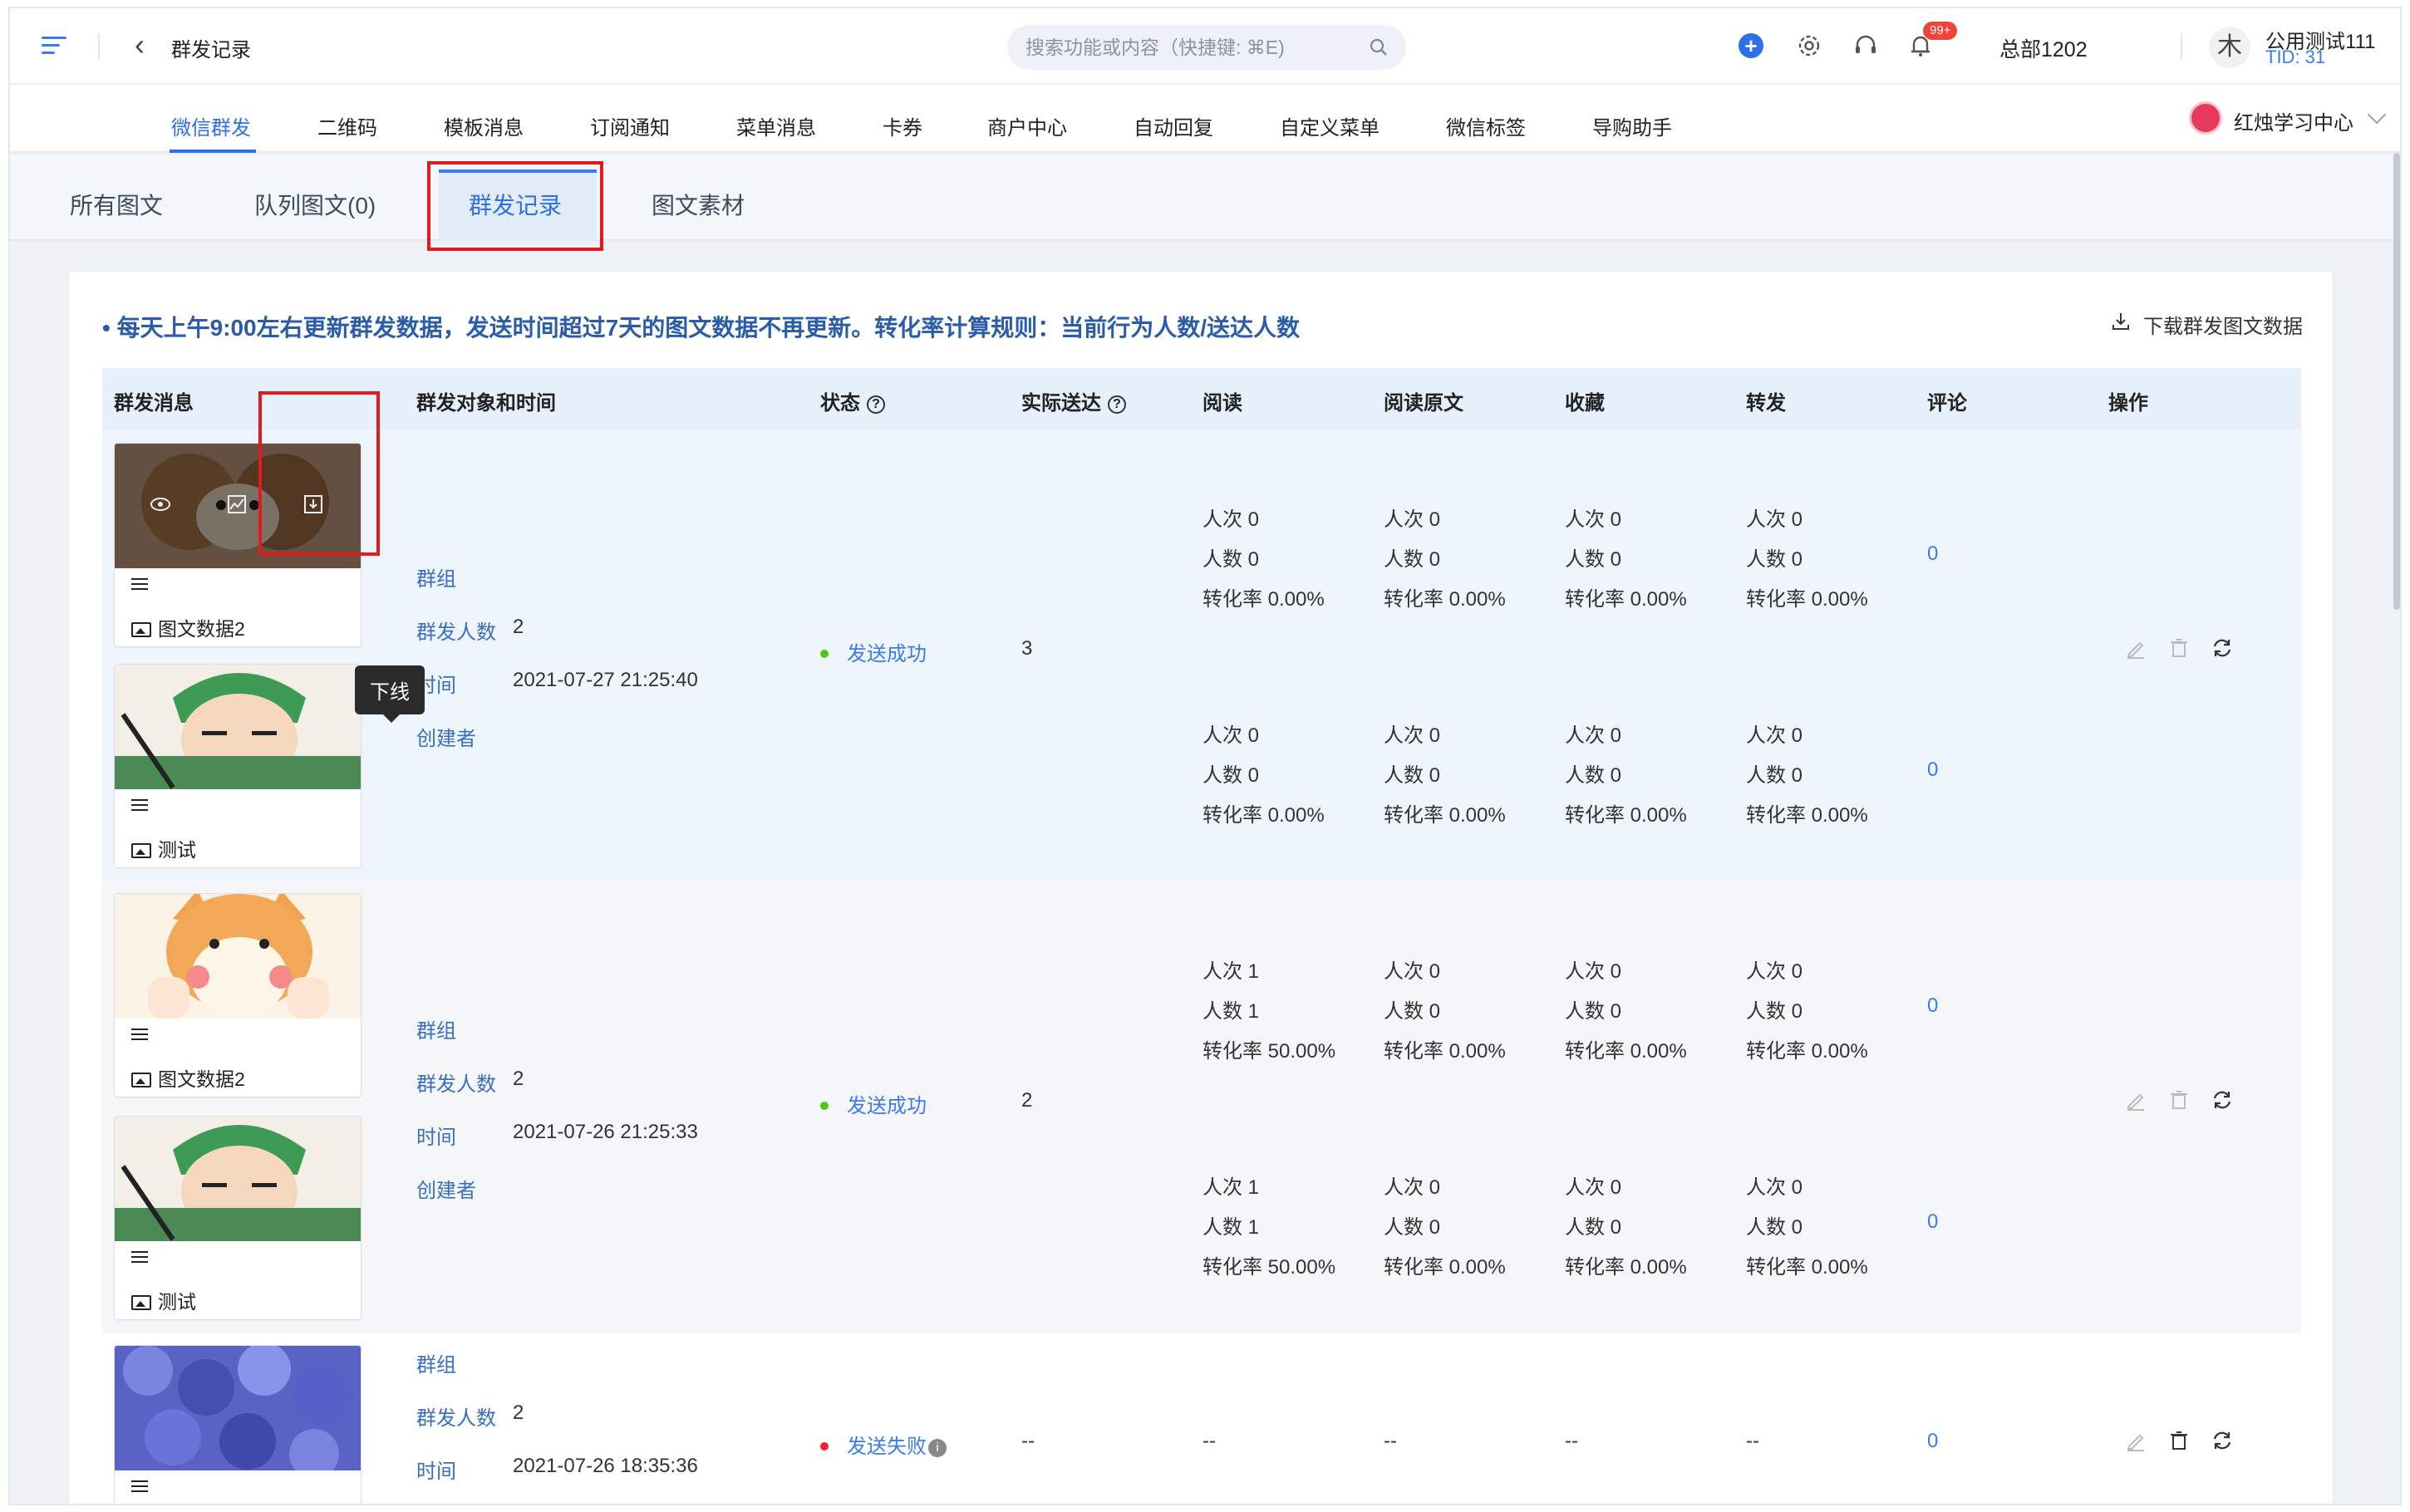  Describe the element at coordinates (211, 125) in the screenshot. I see `nav-item-mass-send: 微信群发` at that location.